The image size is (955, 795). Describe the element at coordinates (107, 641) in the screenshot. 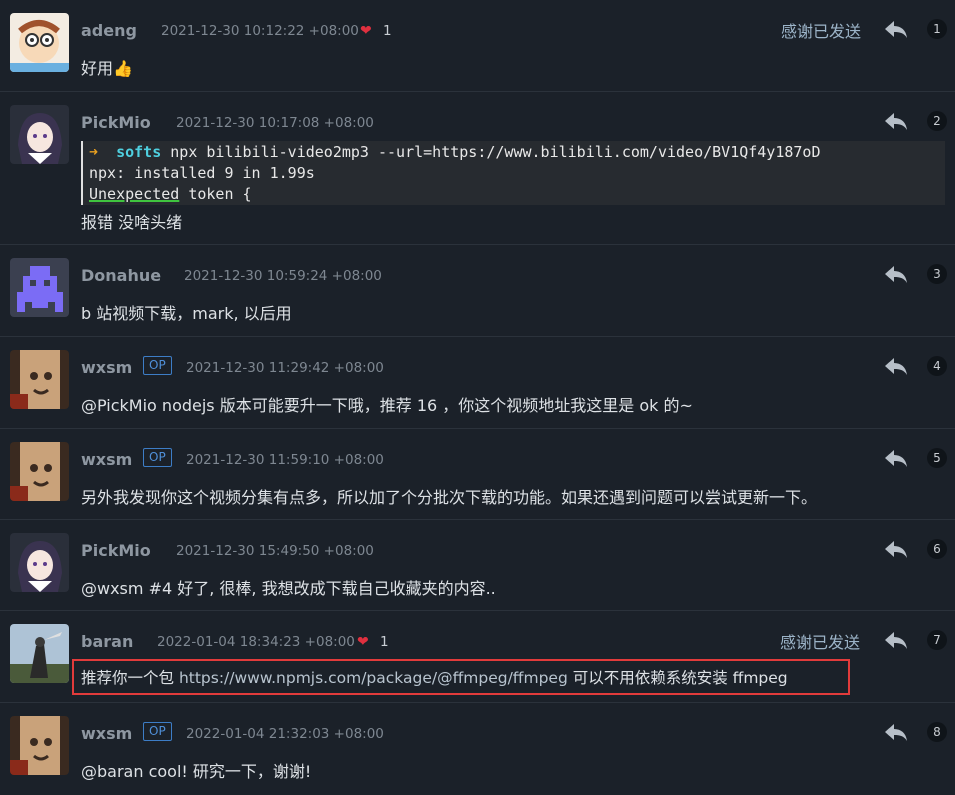

I see `username: baran` at that location.